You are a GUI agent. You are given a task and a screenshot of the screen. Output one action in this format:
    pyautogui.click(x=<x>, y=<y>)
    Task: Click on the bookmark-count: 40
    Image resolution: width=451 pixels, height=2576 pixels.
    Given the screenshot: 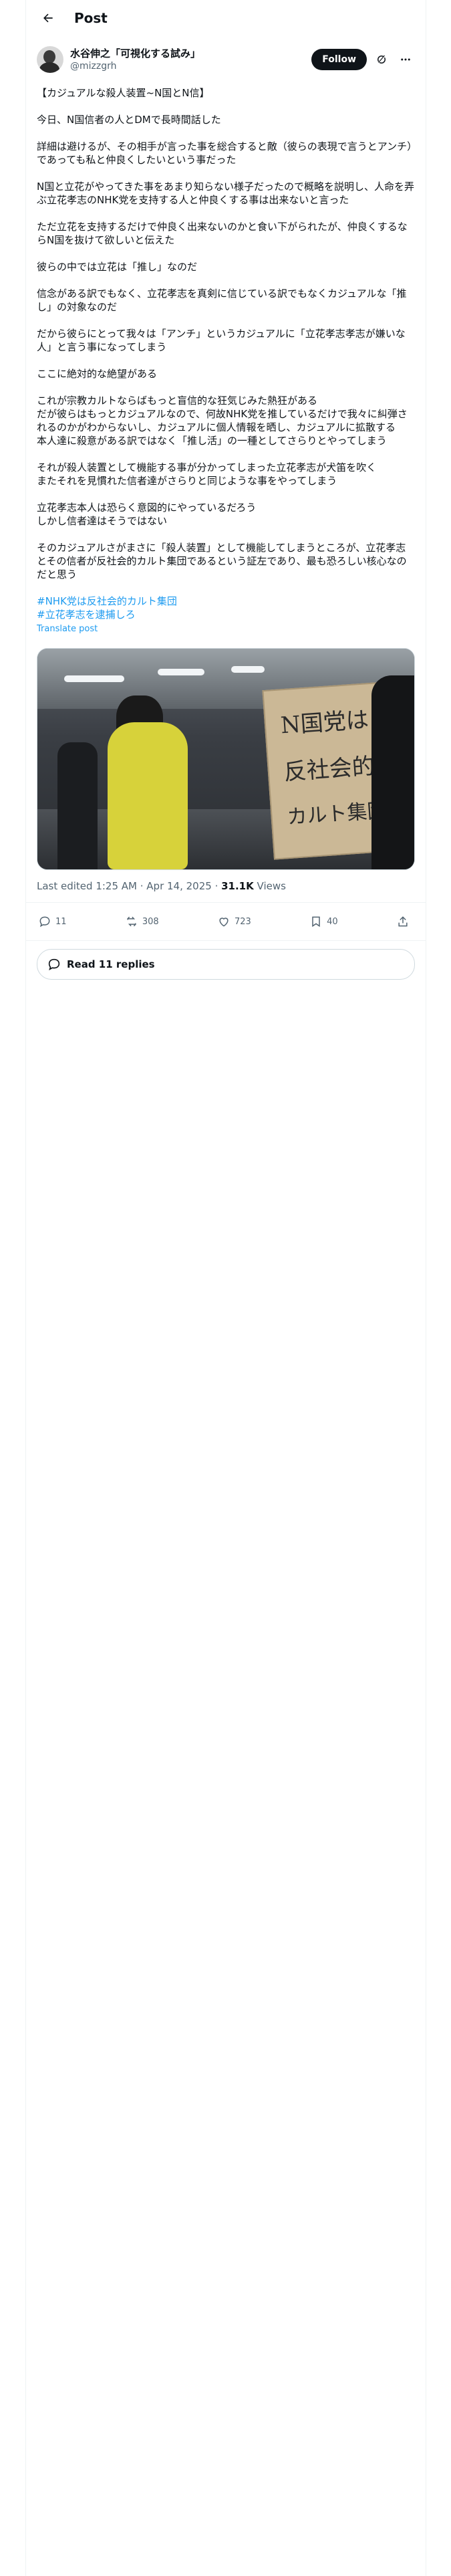 What is the action you would take?
    pyautogui.click(x=332, y=921)
    